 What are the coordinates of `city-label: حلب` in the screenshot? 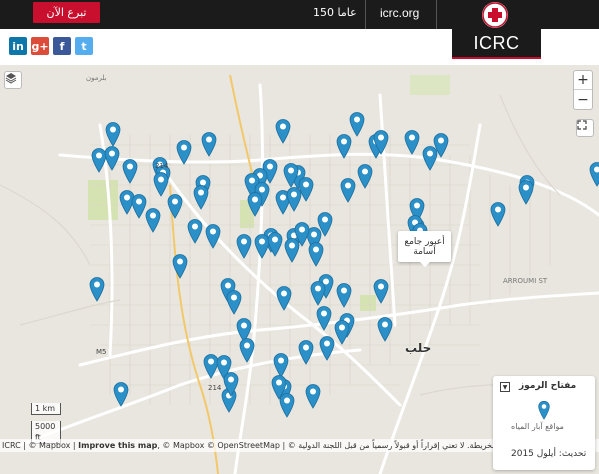 It's located at (418, 348).